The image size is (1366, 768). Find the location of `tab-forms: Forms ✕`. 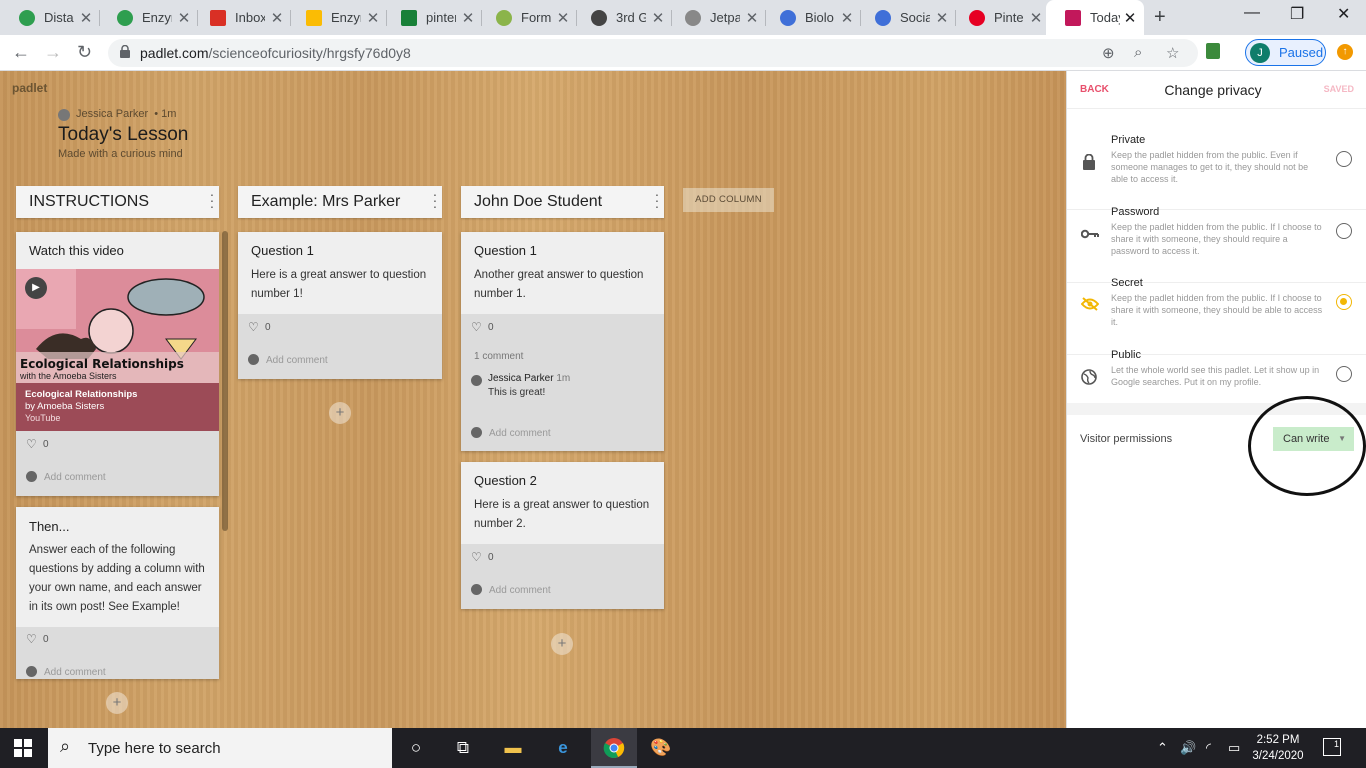

tab-forms: Forms ✕ is located at coordinates (527, 17).